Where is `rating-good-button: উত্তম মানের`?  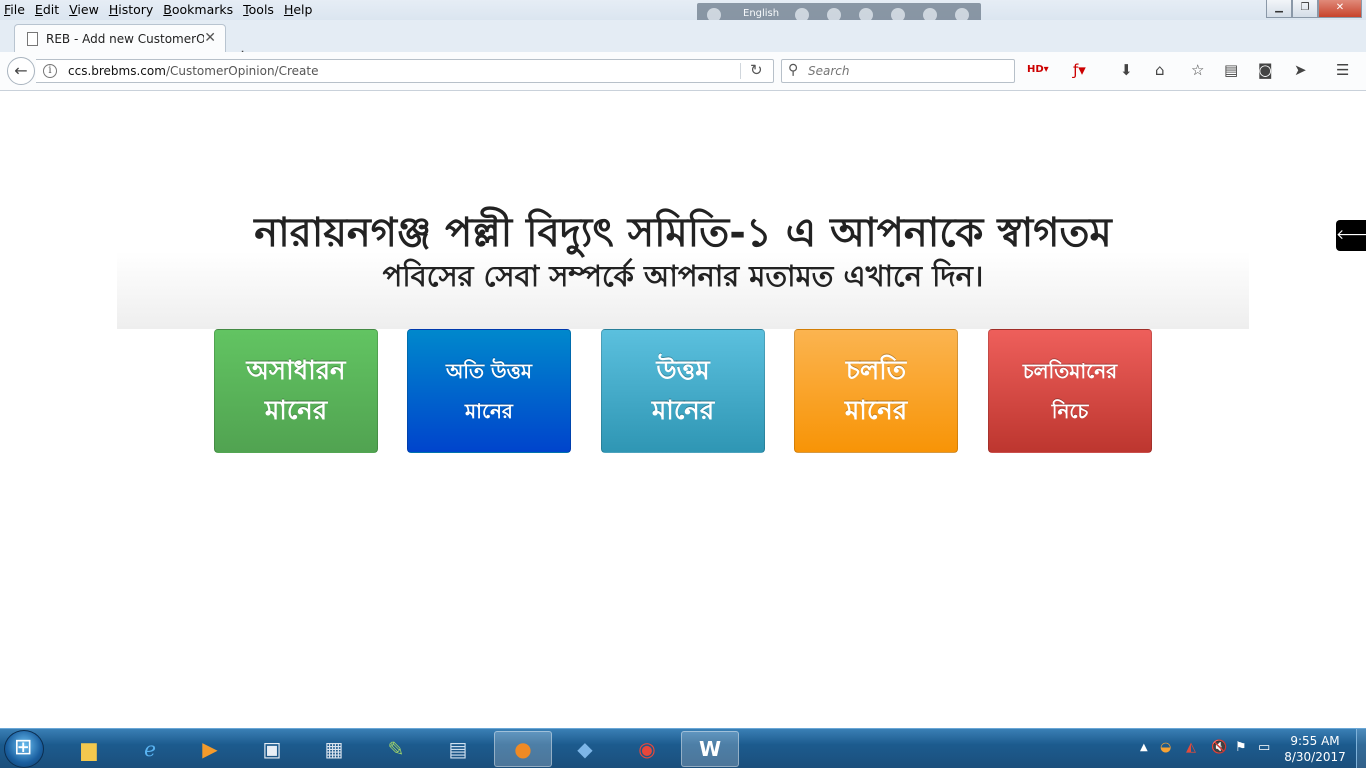 rating-good-button: উত্তম মানের is located at coordinates (683, 391).